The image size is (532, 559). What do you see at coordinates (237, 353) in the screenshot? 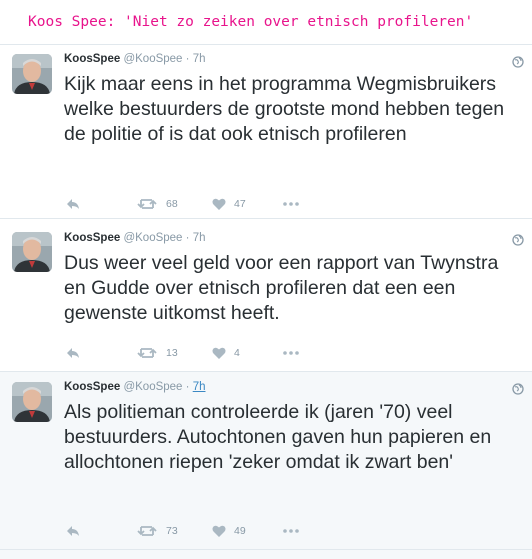
I see `like-count: 4` at bounding box center [237, 353].